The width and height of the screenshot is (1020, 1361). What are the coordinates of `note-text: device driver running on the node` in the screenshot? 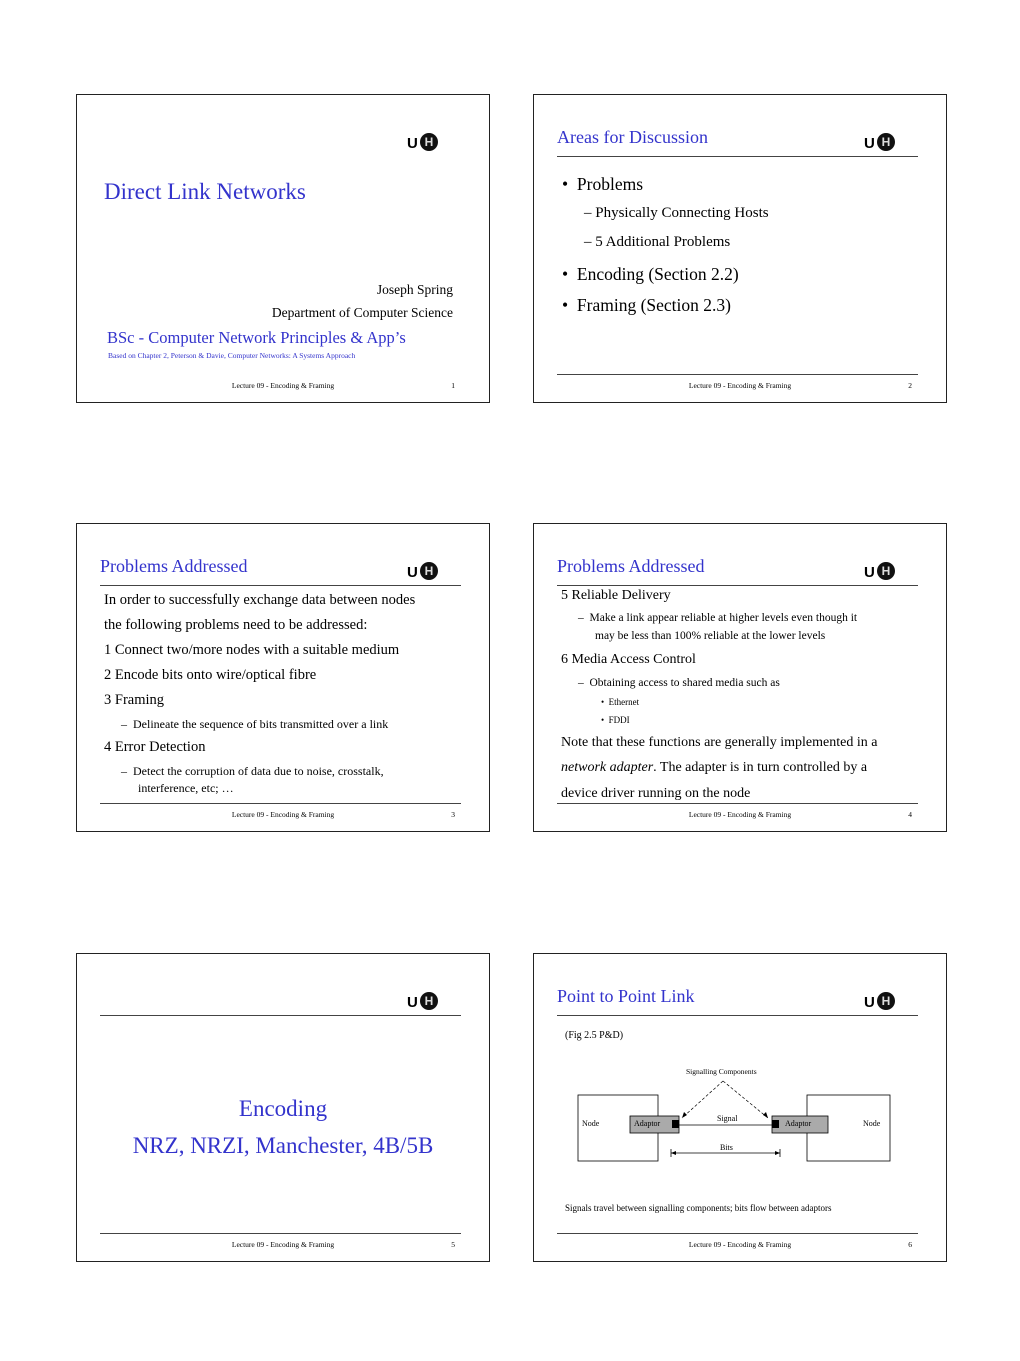 It's located at (656, 793).